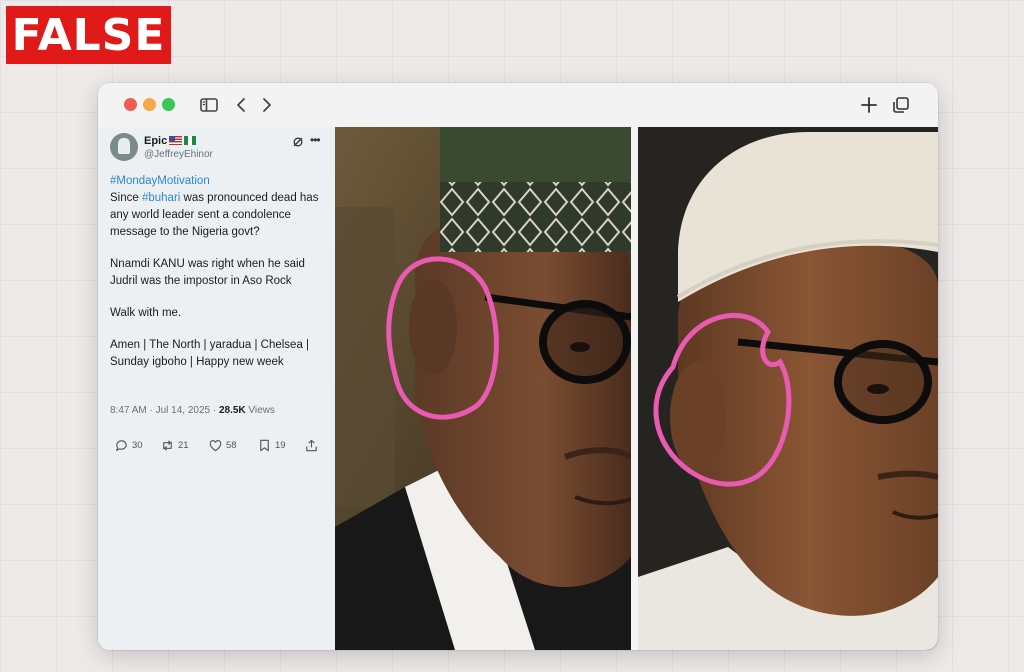 The image size is (1024, 672). What do you see at coordinates (121, 446) in the screenshot?
I see `reply-icon` at bounding box center [121, 446].